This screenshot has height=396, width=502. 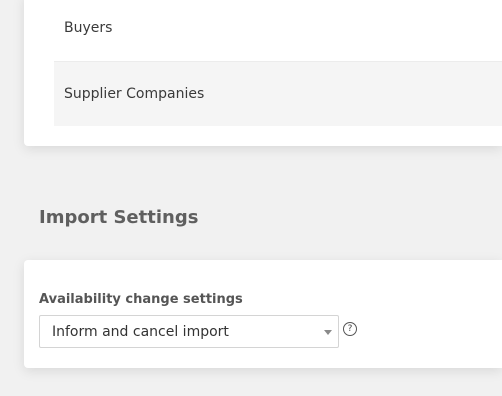 I want to click on availability-change-select: Inform and cancel import, so click(x=189, y=331).